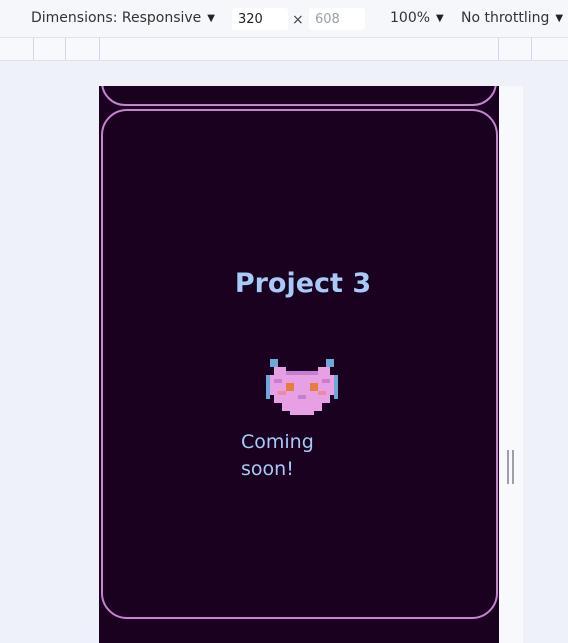 This screenshot has height=643, width=568. I want to click on cat-heart-icon, so click(302, 387).